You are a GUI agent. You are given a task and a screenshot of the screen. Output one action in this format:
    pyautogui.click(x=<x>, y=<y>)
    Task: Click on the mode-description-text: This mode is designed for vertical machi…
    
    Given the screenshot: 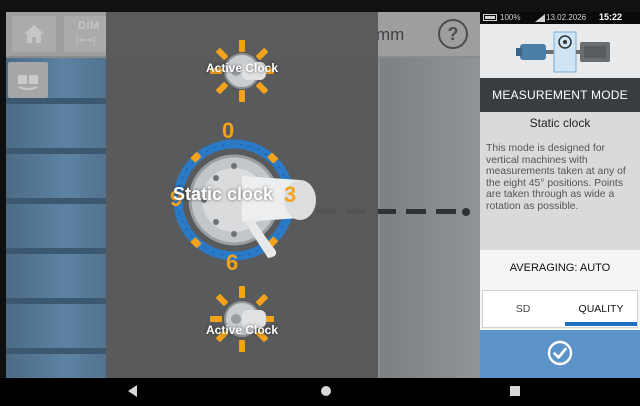 What is the action you would take?
    pyautogui.click(x=556, y=177)
    